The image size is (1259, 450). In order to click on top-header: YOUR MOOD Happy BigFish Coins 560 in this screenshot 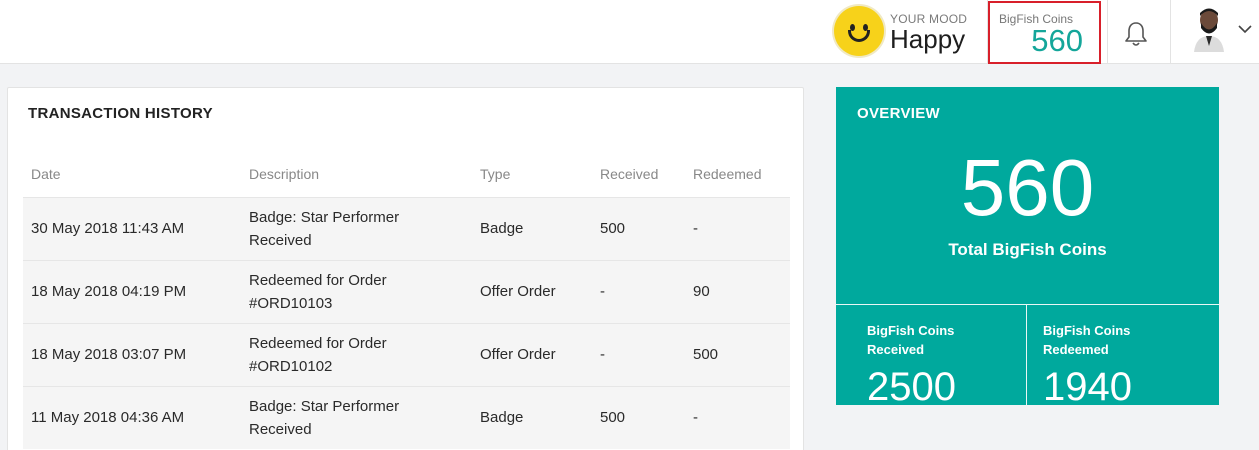, I will do `click(629, 32)`.